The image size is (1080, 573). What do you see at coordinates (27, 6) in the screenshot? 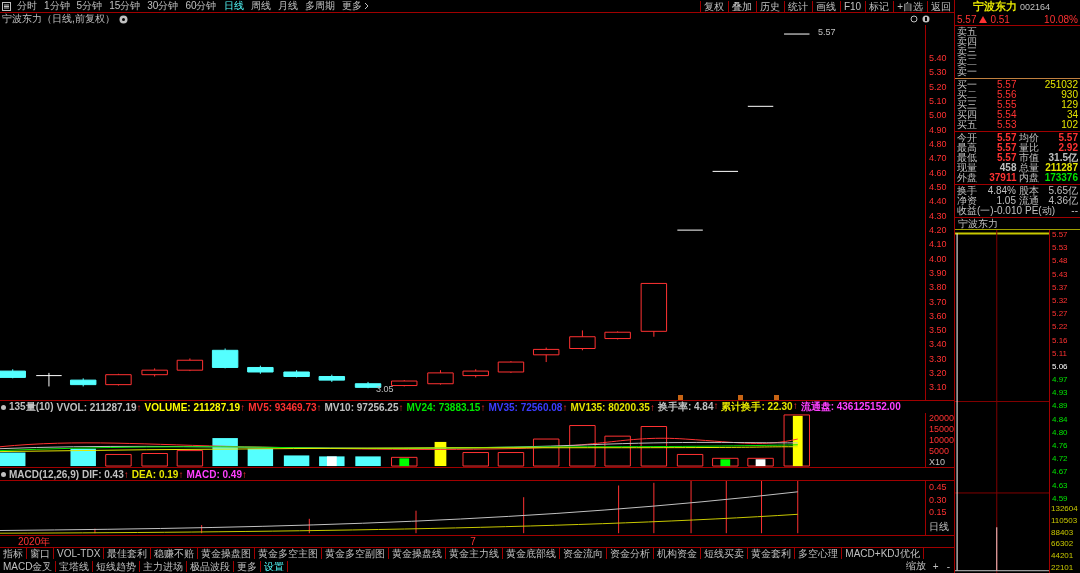
I see `period-tab: 分时` at bounding box center [27, 6].